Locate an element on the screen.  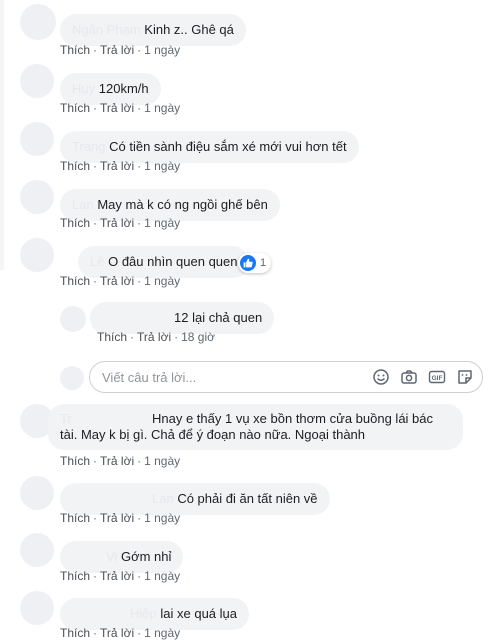
sticker-icon is located at coordinates (466, 378).